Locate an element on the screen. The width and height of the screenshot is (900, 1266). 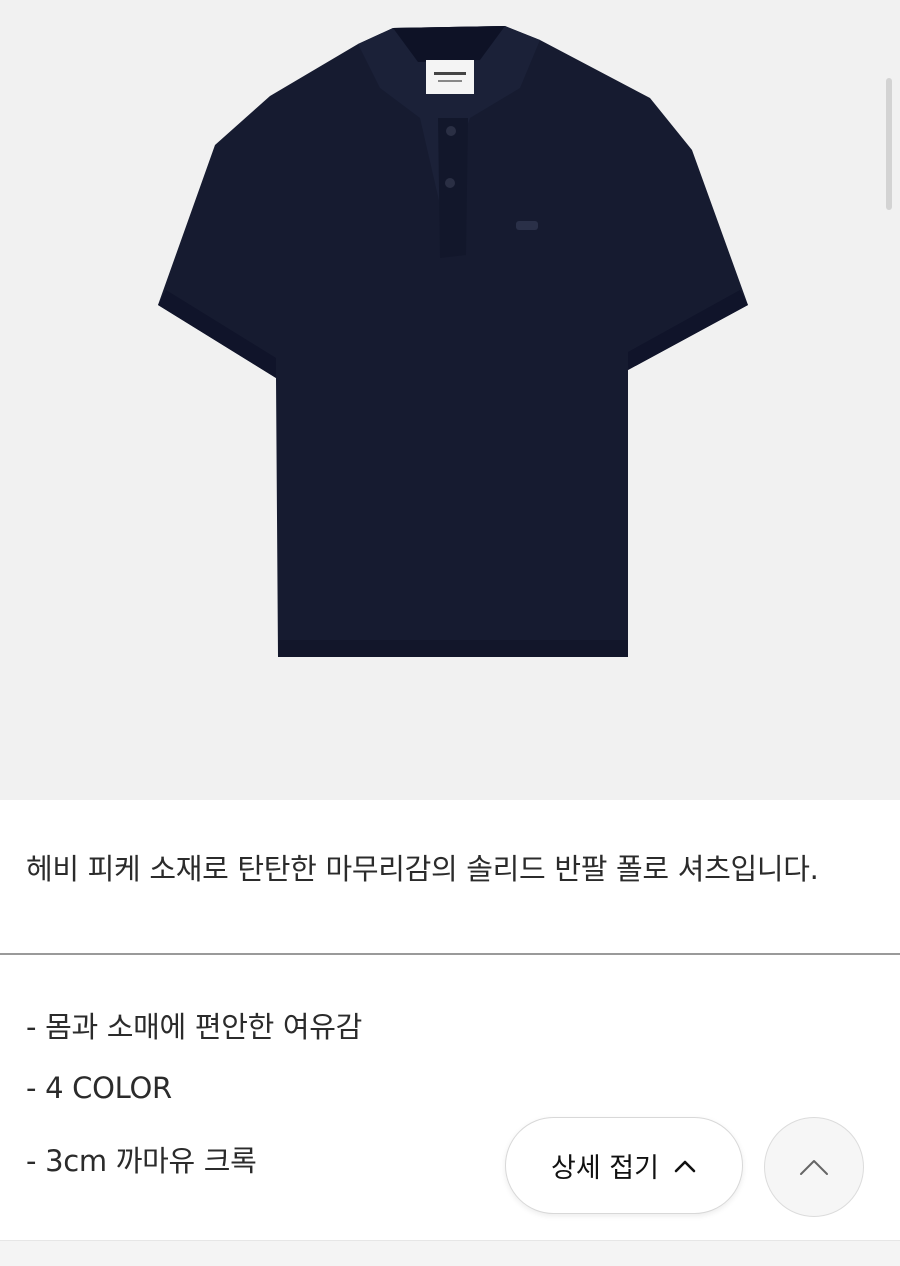
list-item: - 4 COLOR is located at coordinates (99, 1088).